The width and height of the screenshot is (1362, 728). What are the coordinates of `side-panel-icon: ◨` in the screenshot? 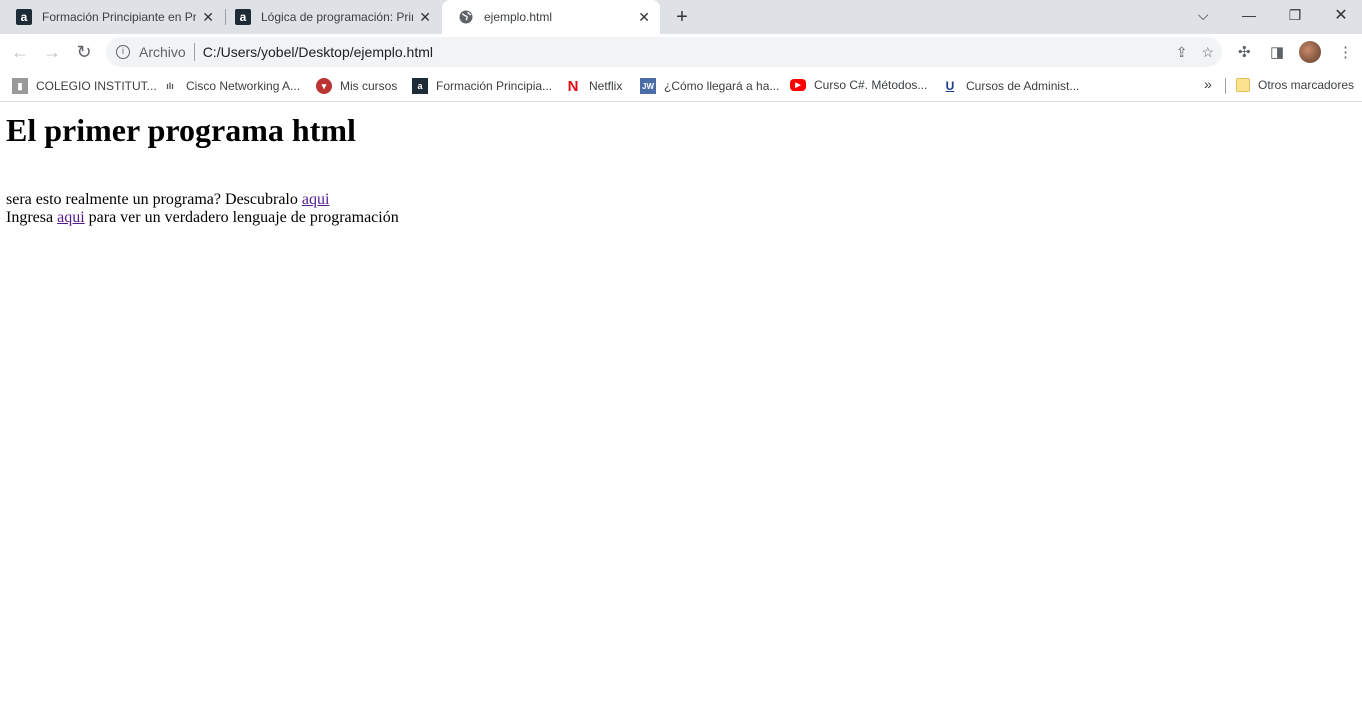 It's located at (1277, 52).